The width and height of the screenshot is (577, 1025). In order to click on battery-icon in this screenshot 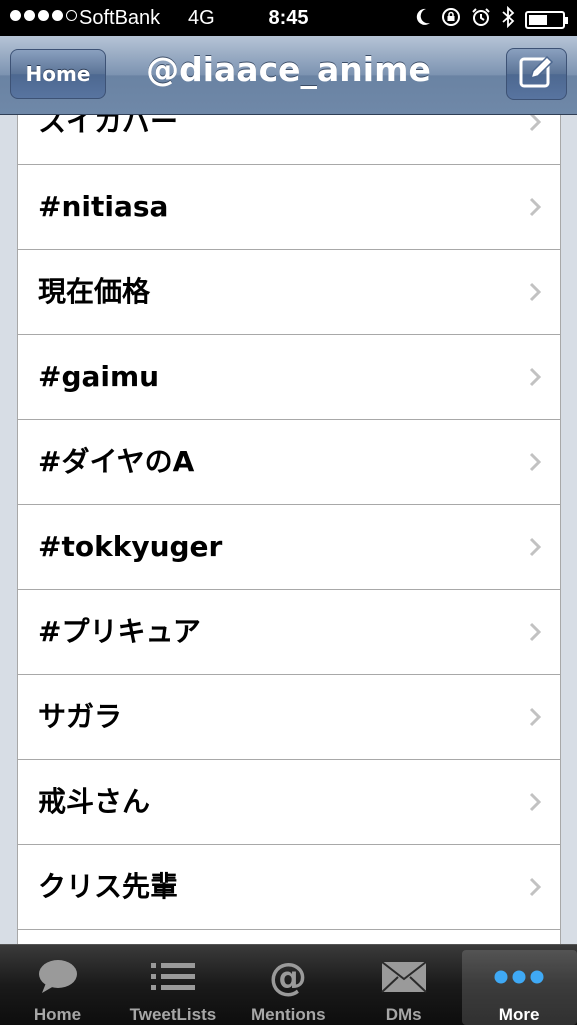, I will do `click(546, 20)`.